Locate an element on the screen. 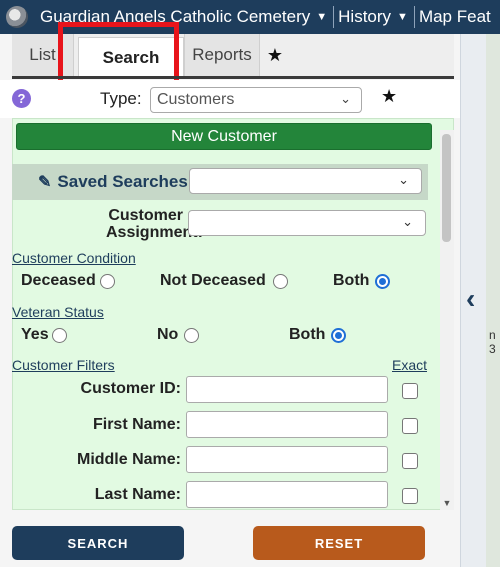  history-menu: History ▼ is located at coordinates (374, 17).